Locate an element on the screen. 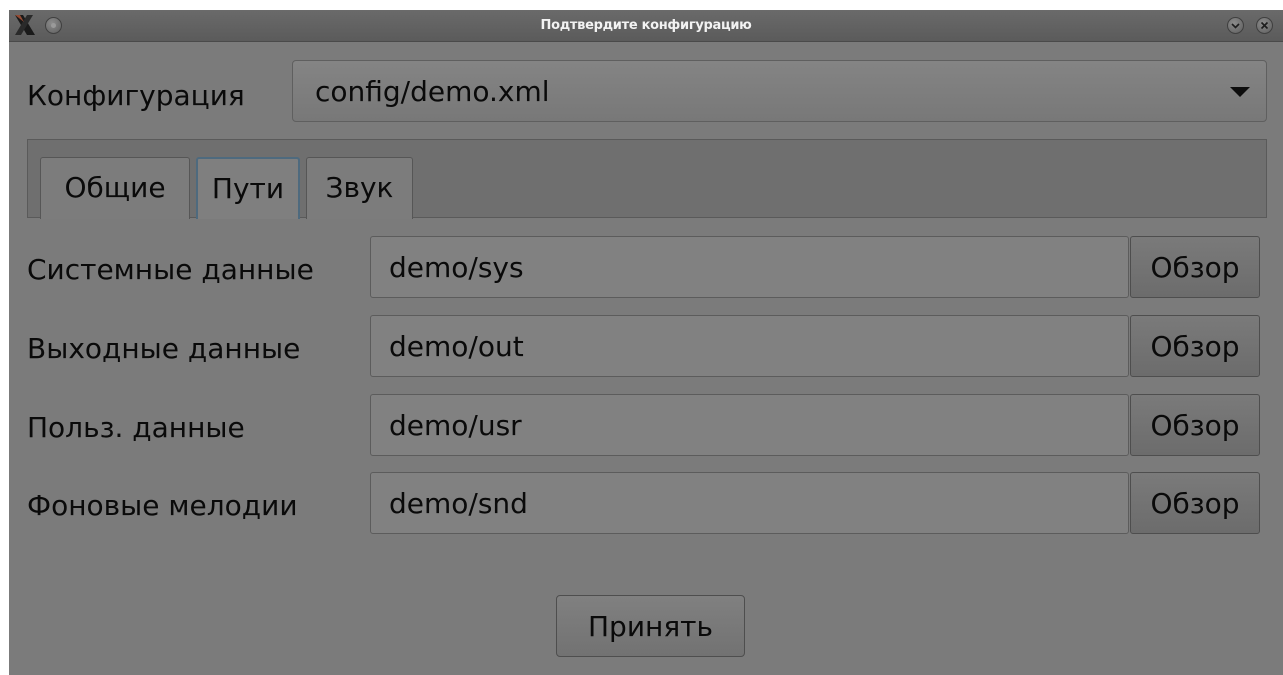  window-title: Подтвердите конфигурацию is located at coordinates (646, 25).